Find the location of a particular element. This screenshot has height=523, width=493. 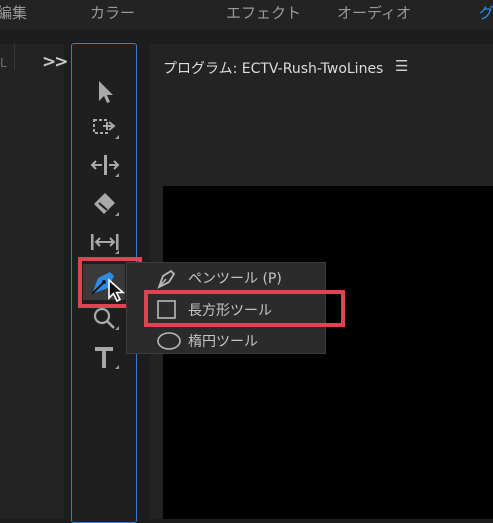

double-chevron-right-icon: >> is located at coordinates (55, 62).